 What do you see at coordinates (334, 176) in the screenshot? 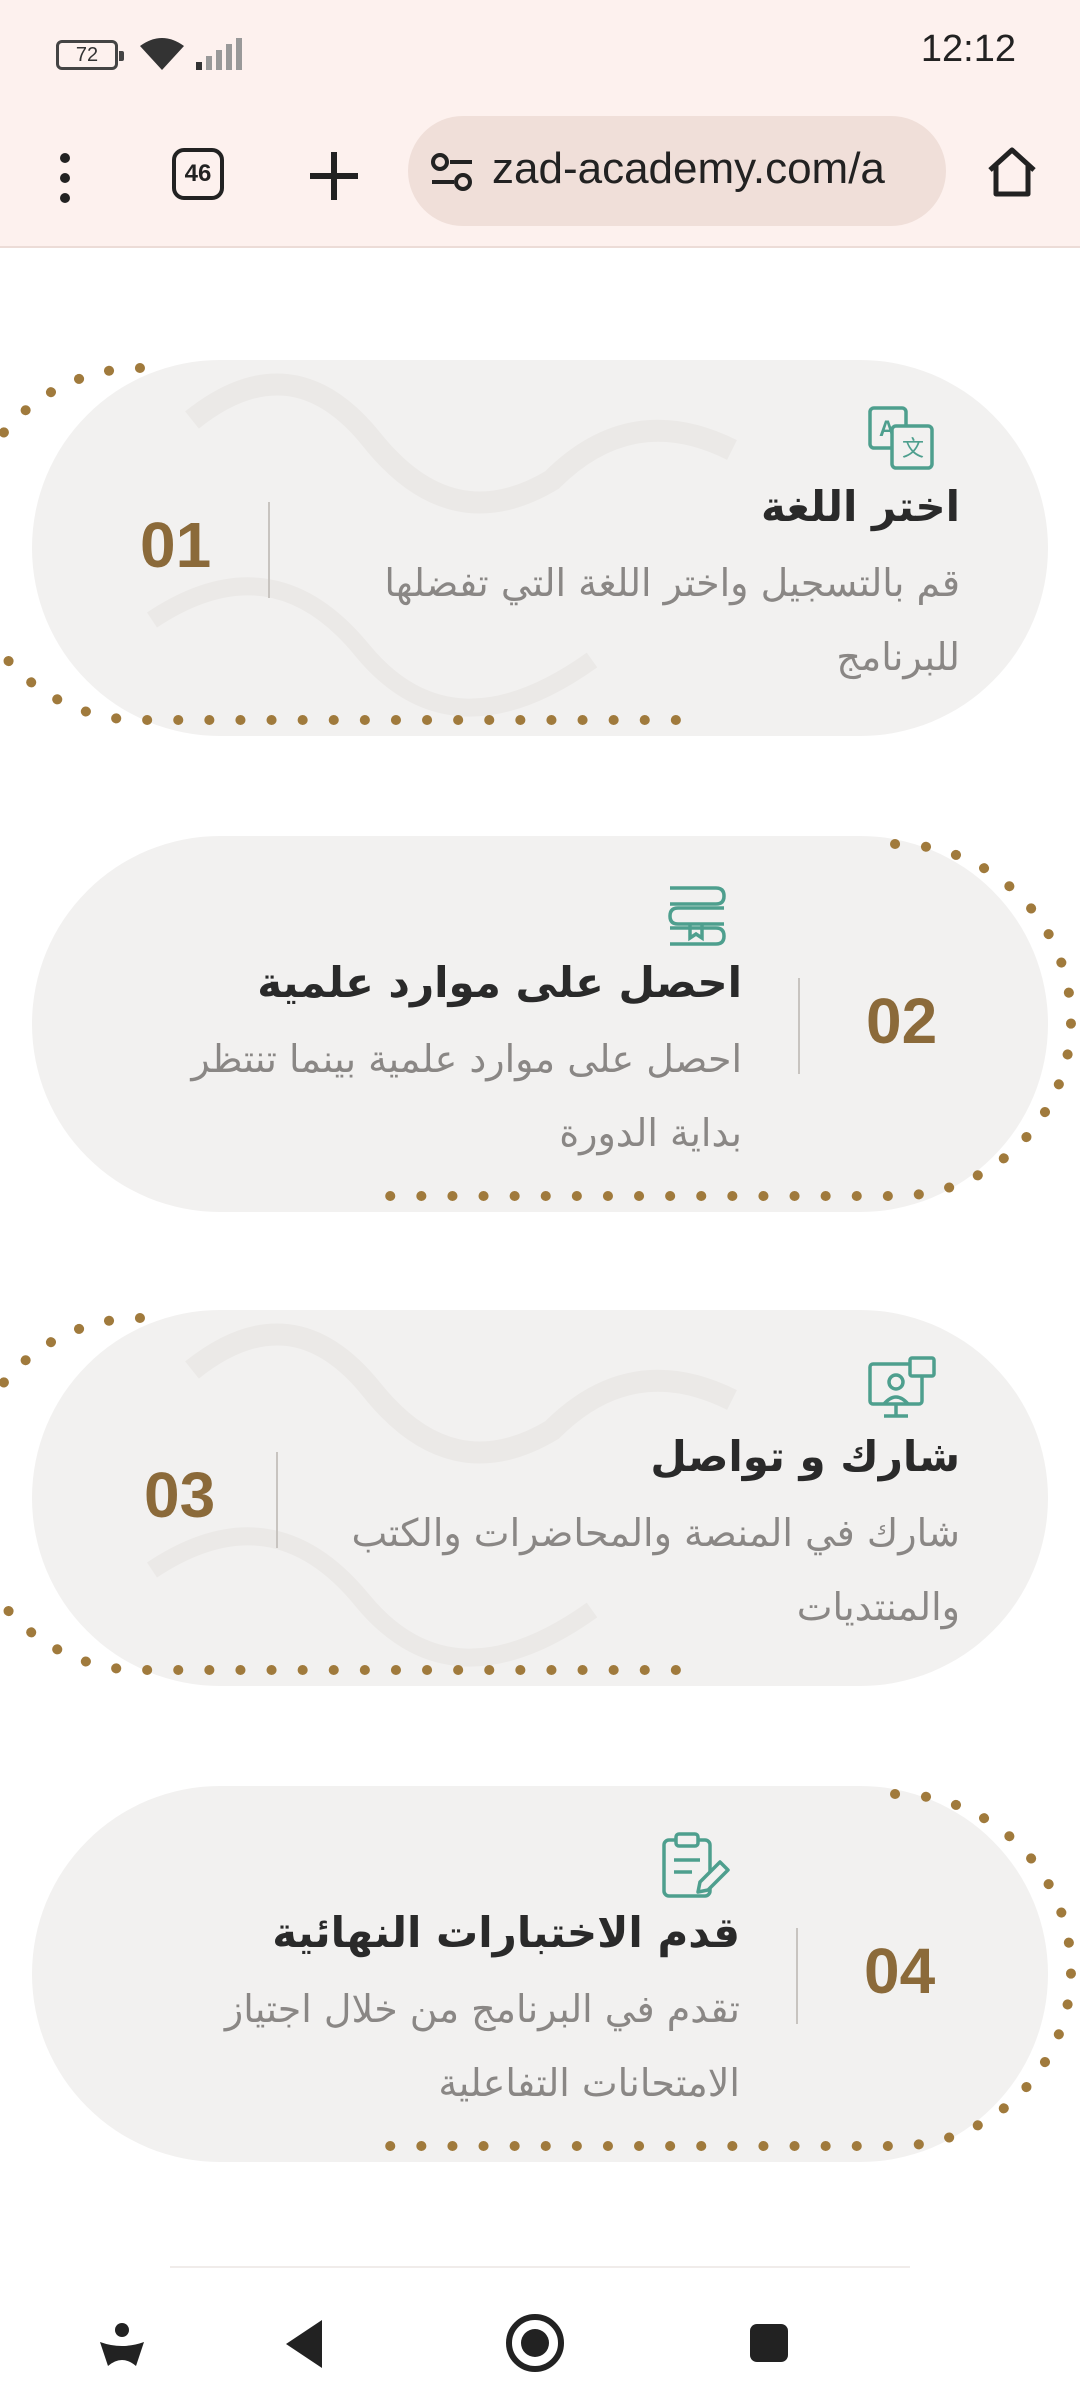
I see `new-tab-icon` at bounding box center [334, 176].